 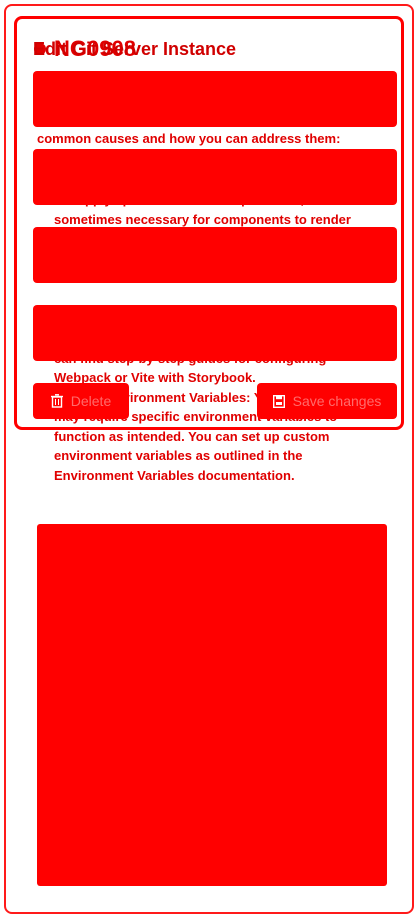 I want to click on server-url-field, so click(x=215, y=177).